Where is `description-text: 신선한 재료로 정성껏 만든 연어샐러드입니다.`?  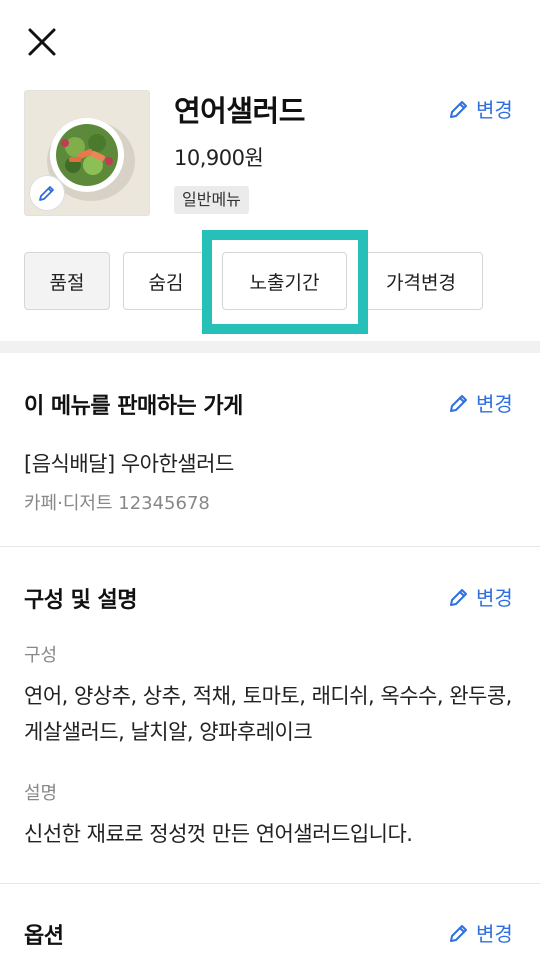 description-text: 신선한 재료로 정성껏 만든 연어샐러드입니다. is located at coordinates (218, 834).